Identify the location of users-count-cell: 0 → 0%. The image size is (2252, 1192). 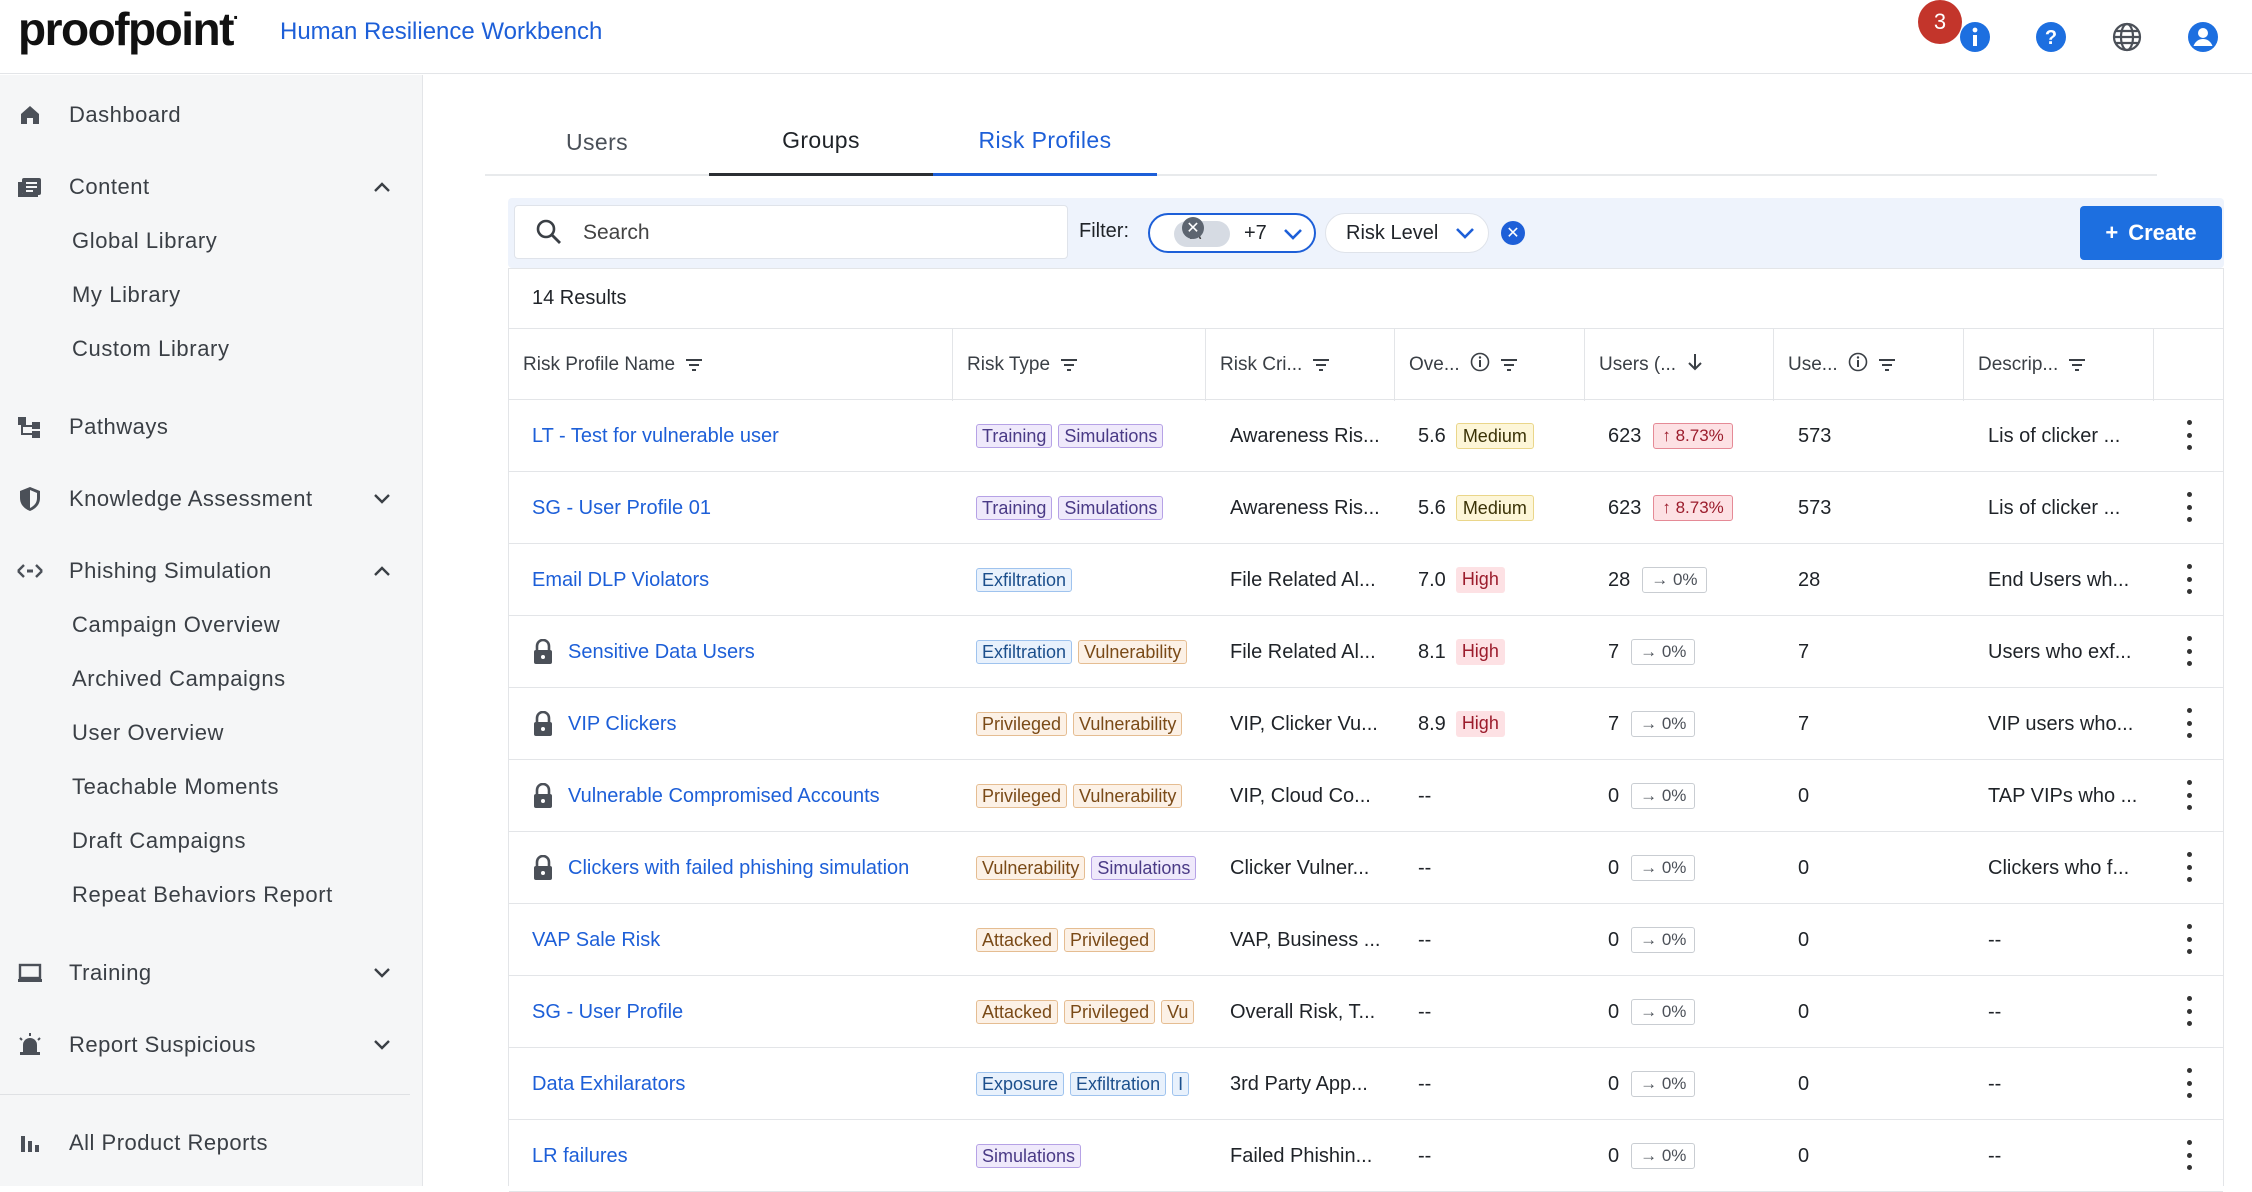
(1690, 1084).